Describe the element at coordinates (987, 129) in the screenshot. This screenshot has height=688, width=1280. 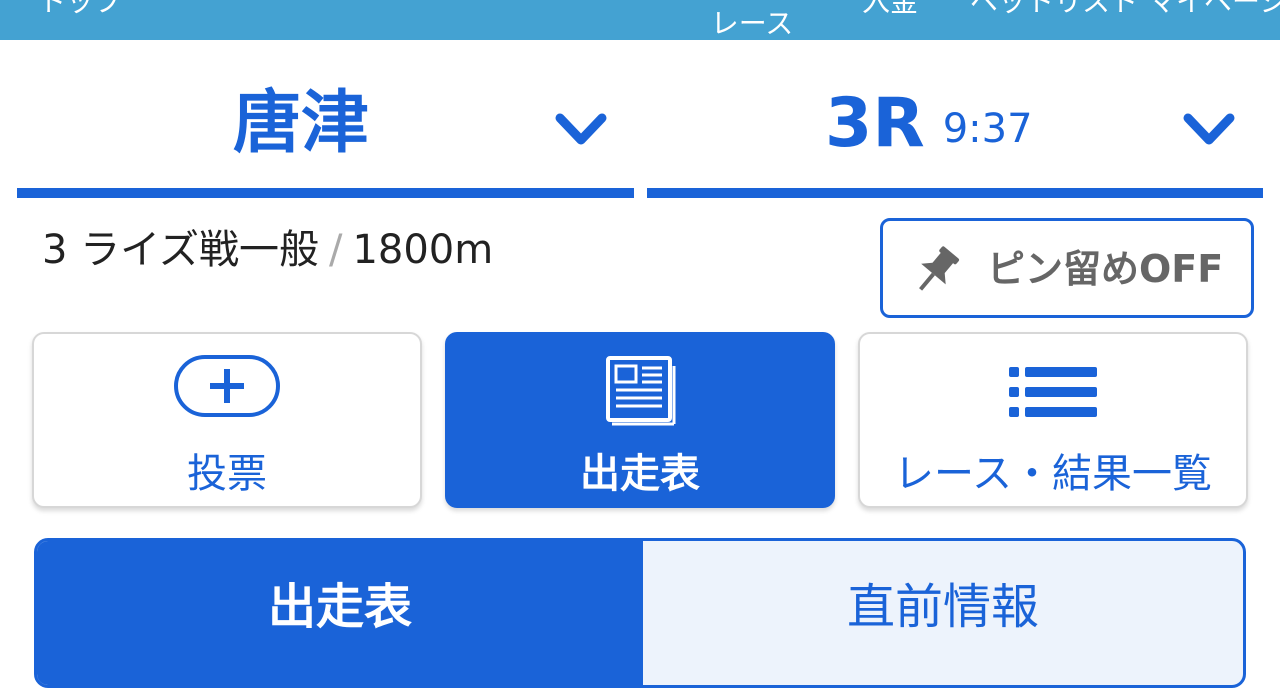
I see `race-time: 9:37` at that location.